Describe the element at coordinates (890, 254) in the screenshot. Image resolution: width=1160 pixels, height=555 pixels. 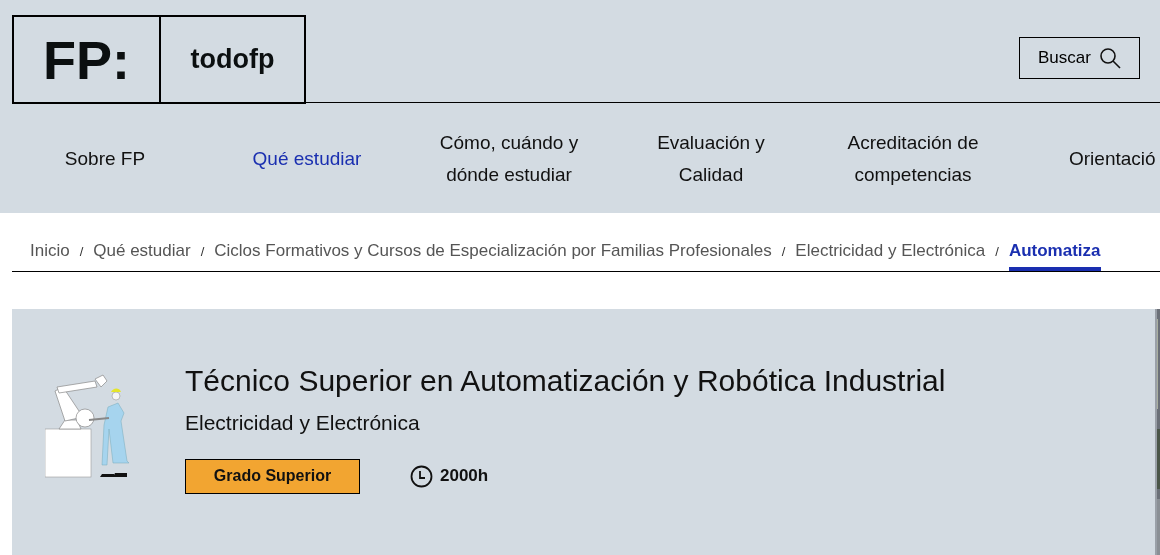
I see `breadcrumb-link: Electricidad y Electrónica` at that location.